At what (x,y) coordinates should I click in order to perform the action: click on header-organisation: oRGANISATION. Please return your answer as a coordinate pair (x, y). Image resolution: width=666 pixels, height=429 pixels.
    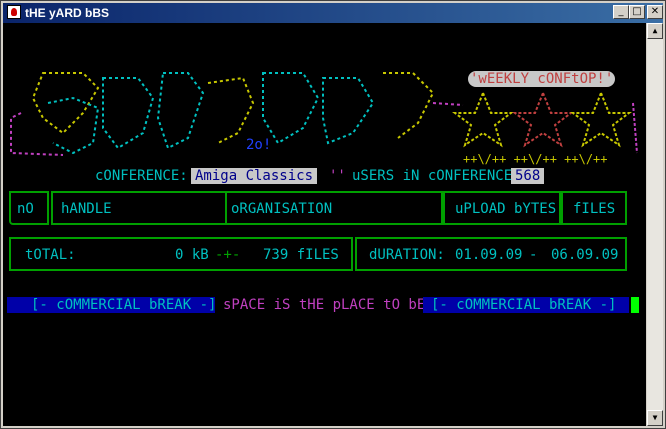
    Looking at the image, I should click on (282, 209).